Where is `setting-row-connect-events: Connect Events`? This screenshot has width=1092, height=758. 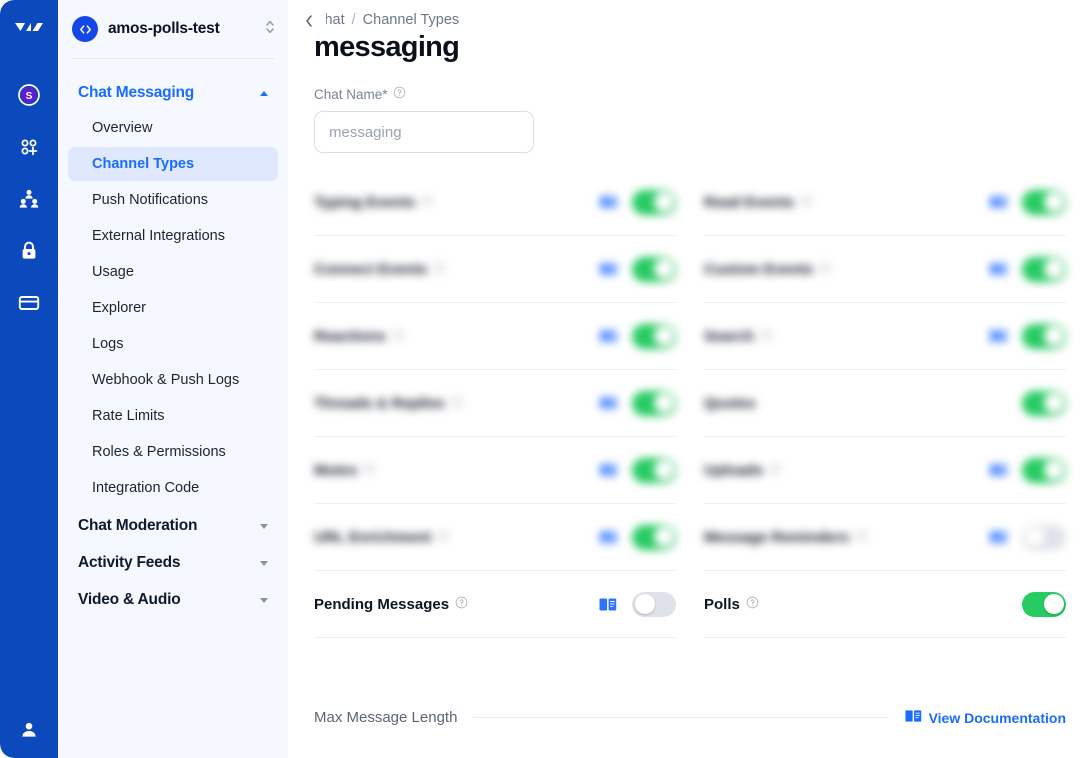
setting-row-connect-events: Connect Events is located at coordinates (495, 269).